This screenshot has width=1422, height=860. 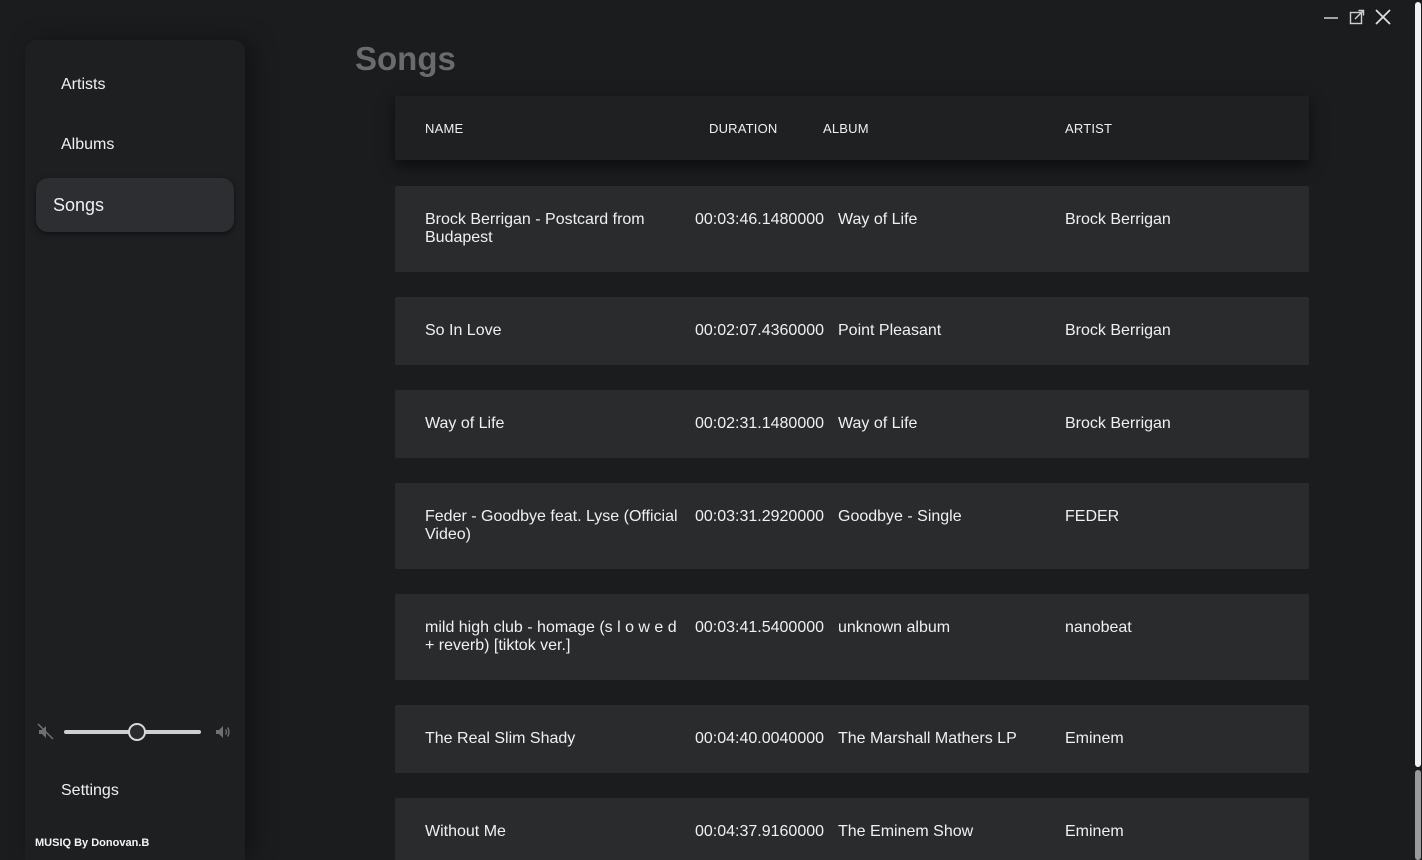 I want to click on column-header-duration: DURATION, so click(x=743, y=128).